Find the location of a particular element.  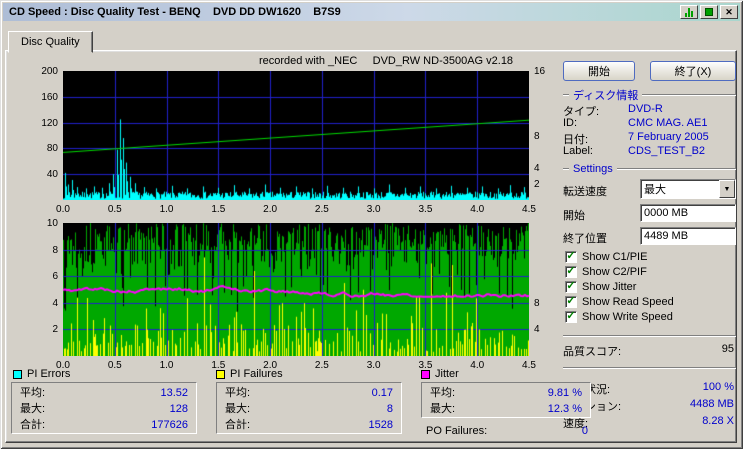

checkbox-label: Show Read Speed is located at coordinates (628, 302).